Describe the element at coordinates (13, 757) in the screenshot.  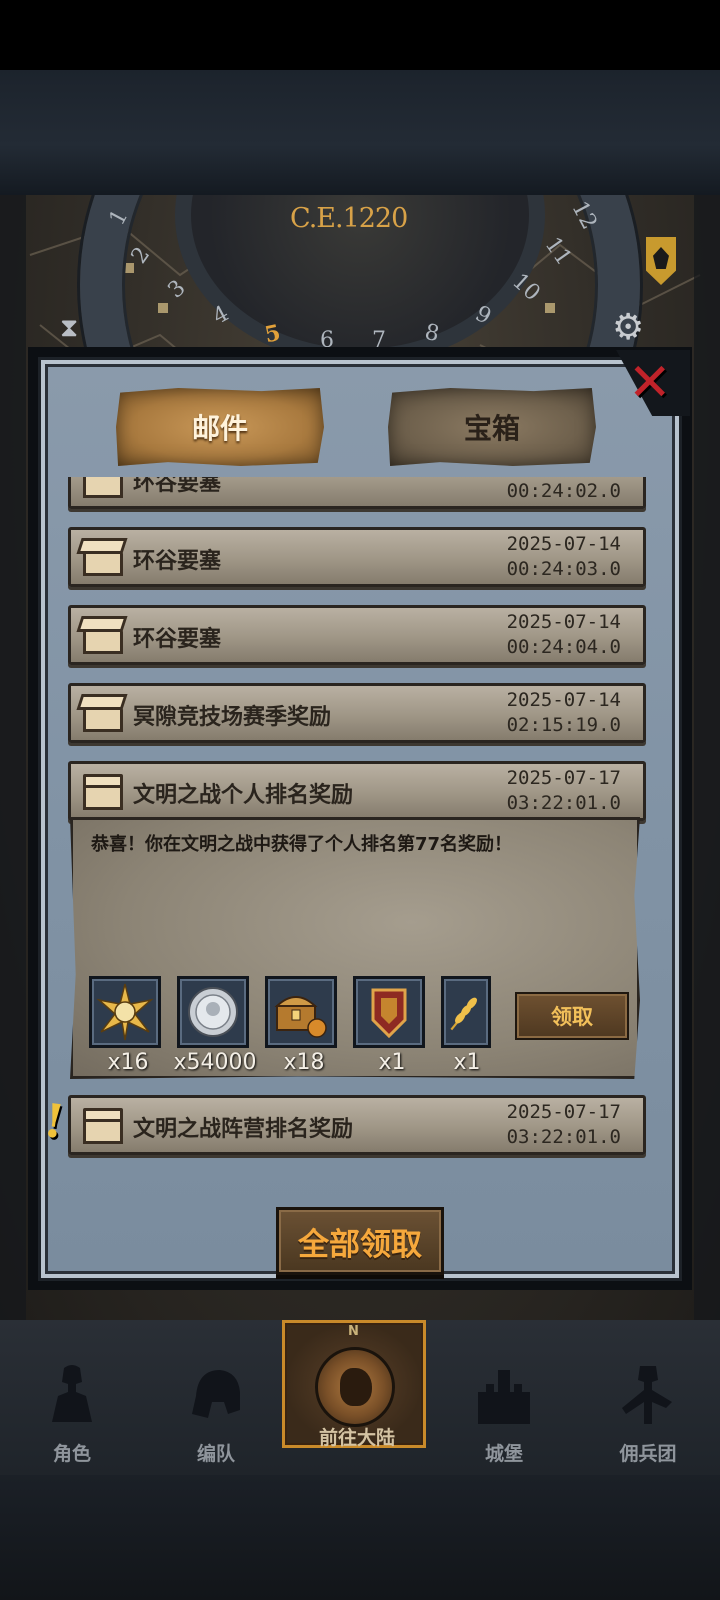
I see `left-side-panel` at that location.